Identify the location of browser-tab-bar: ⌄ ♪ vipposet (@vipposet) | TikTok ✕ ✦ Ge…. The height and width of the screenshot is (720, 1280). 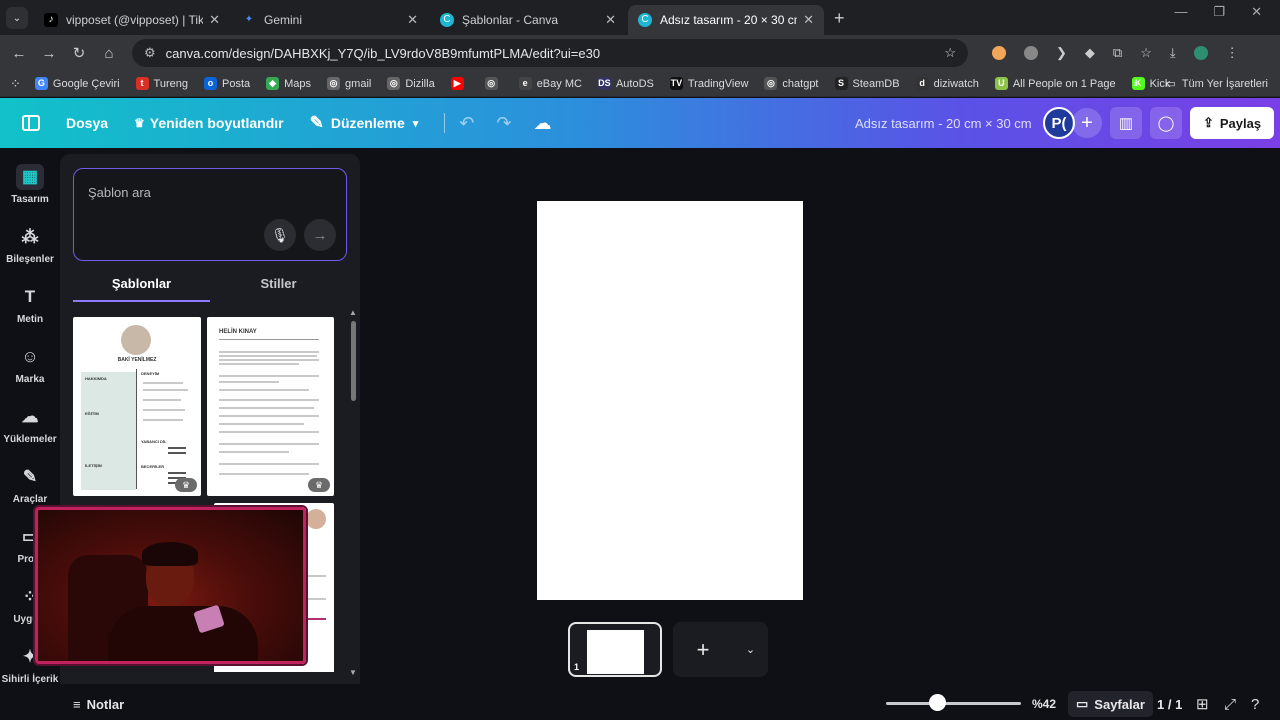
(640, 17).